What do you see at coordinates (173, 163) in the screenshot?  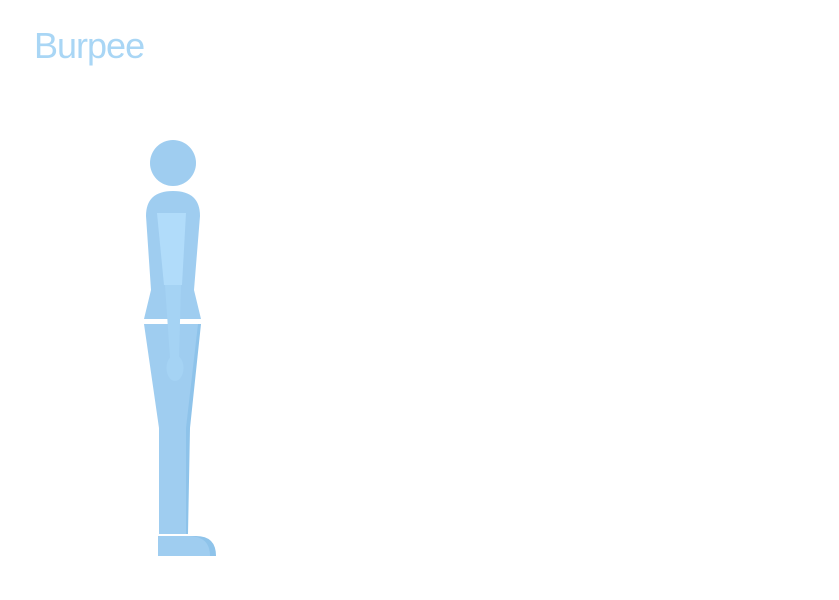 I see `head` at bounding box center [173, 163].